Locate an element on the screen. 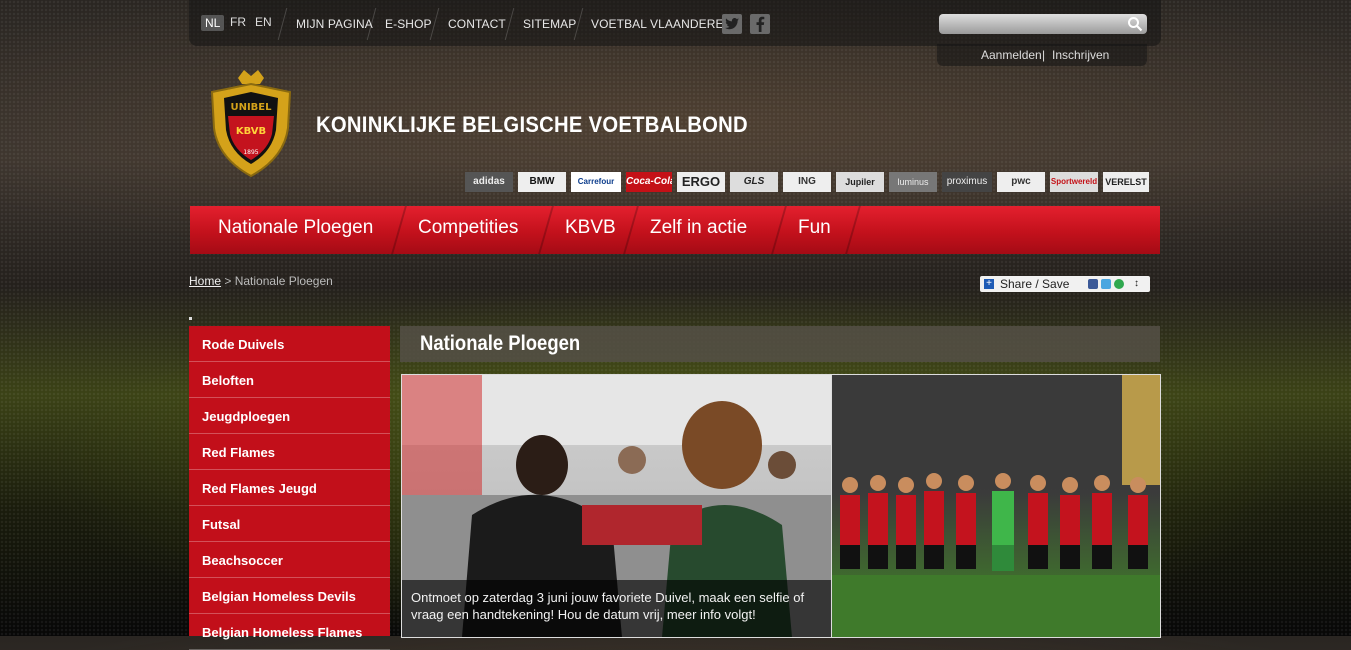  sidebar-item-label: Red Flames is located at coordinates (238, 452).